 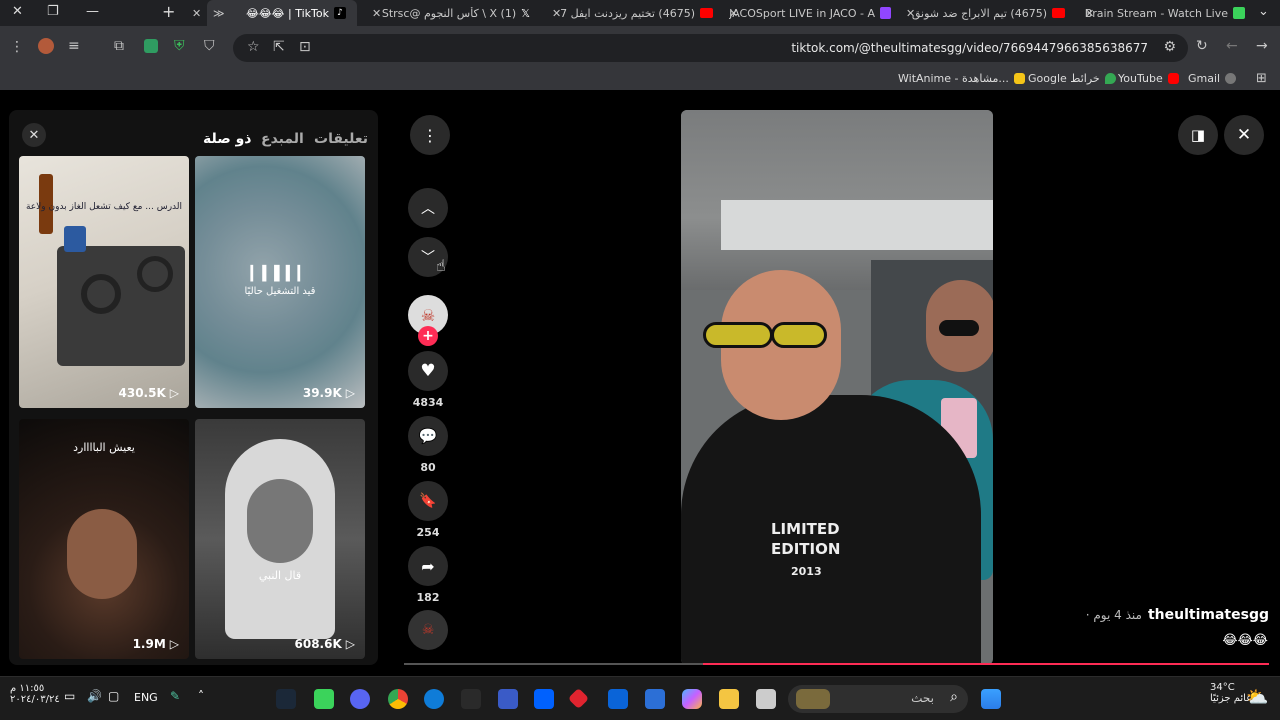 What do you see at coordinates (341, 139) in the screenshot?
I see `tab-comments: تعليقات` at bounding box center [341, 139].